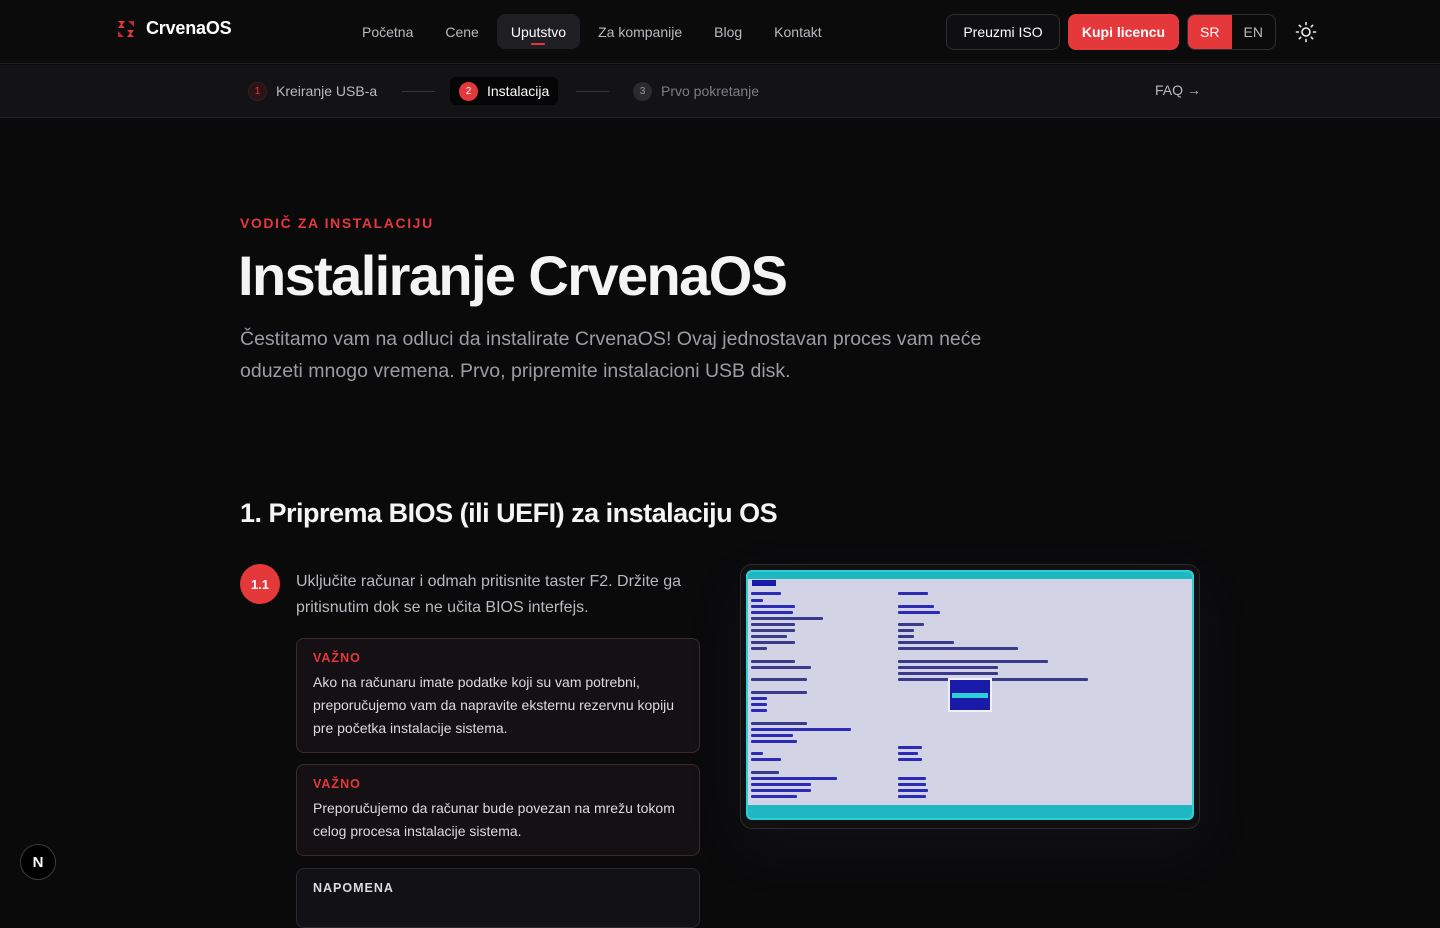 This screenshot has height=928, width=1440. What do you see at coordinates (498, 898) in the screenshot?
I see `info-note: NAPOMENA` at bounding box center [498, 898].